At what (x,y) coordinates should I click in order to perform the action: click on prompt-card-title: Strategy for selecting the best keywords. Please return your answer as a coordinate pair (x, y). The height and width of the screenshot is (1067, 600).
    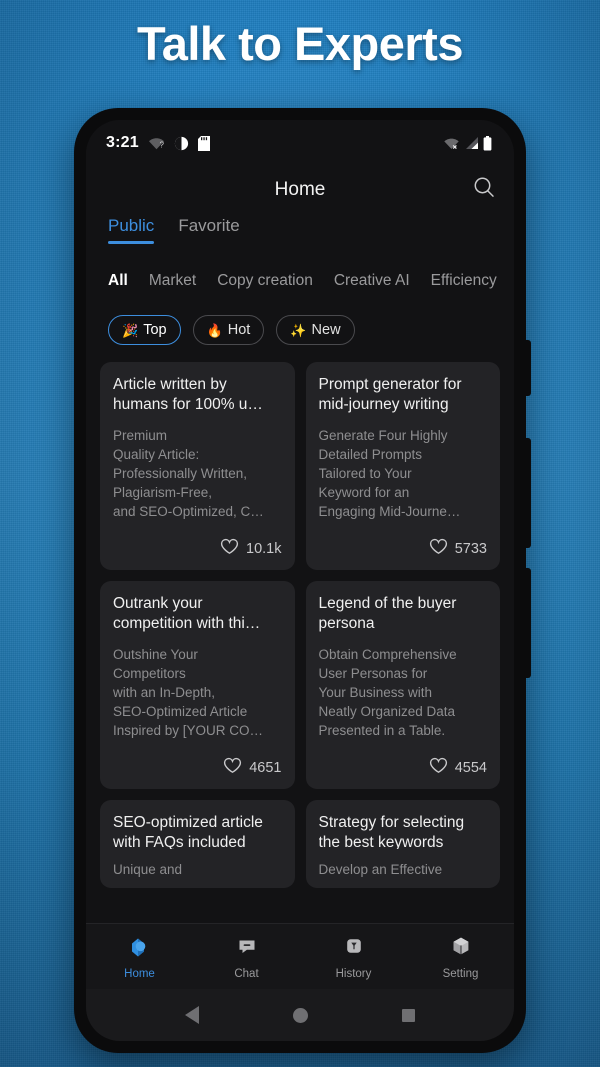
    Looking at the image, I should click on (391, 832).